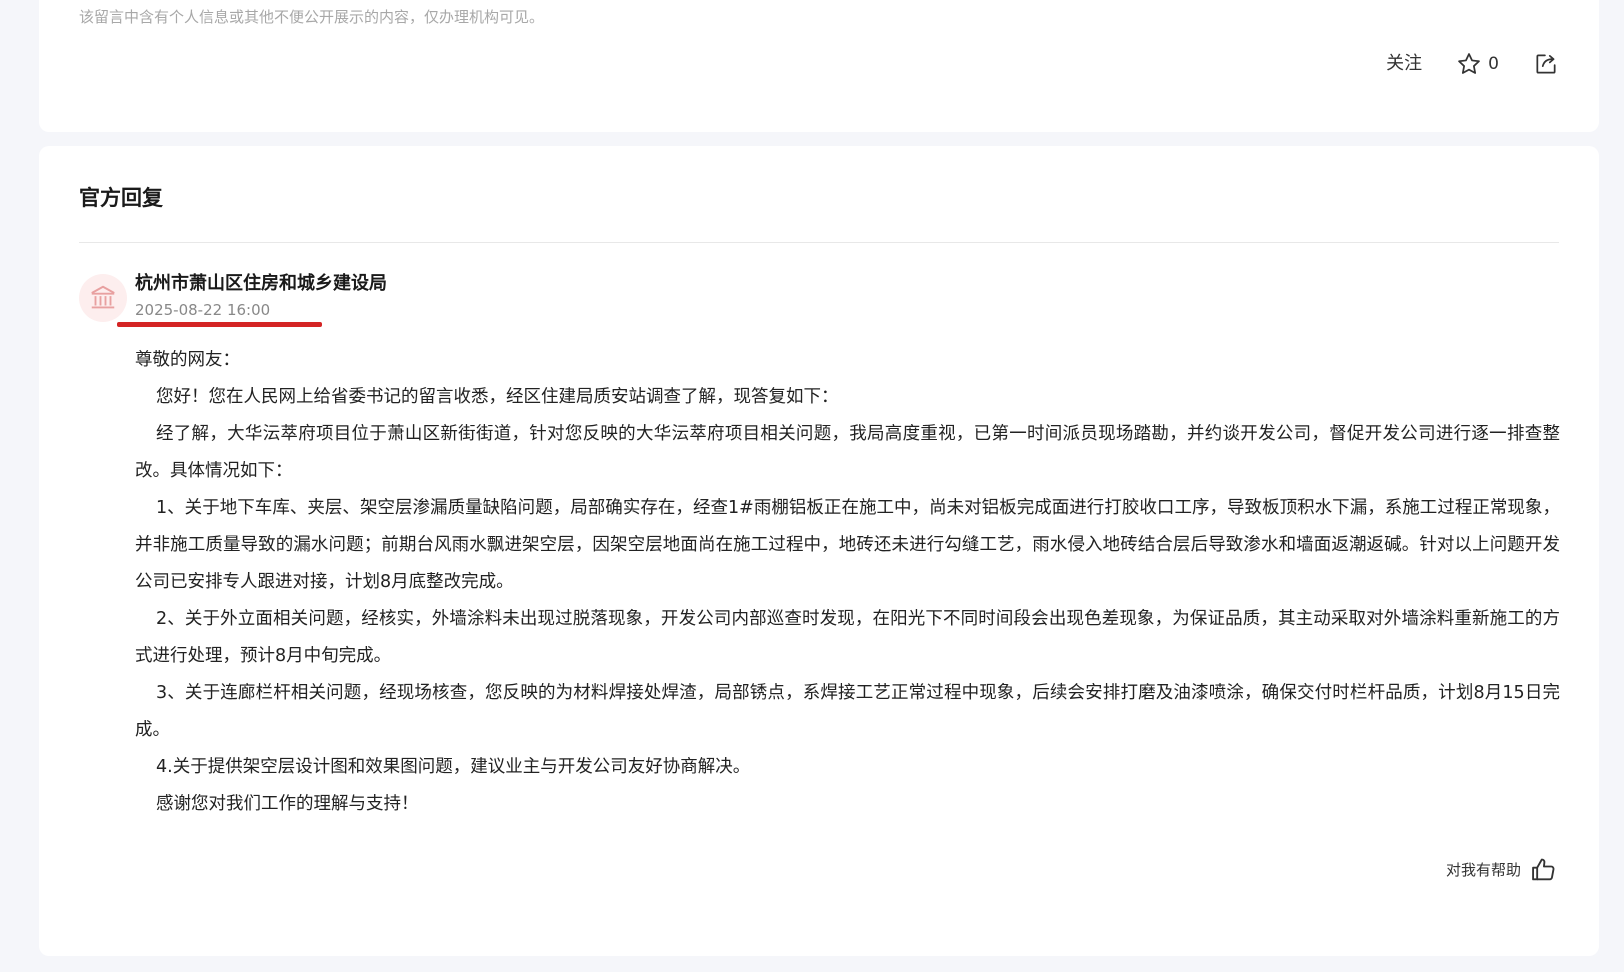  Describe the element at coordinates (1483, 870) in the screenshot. I see `helpful-label: 对我有帮助` at that location.